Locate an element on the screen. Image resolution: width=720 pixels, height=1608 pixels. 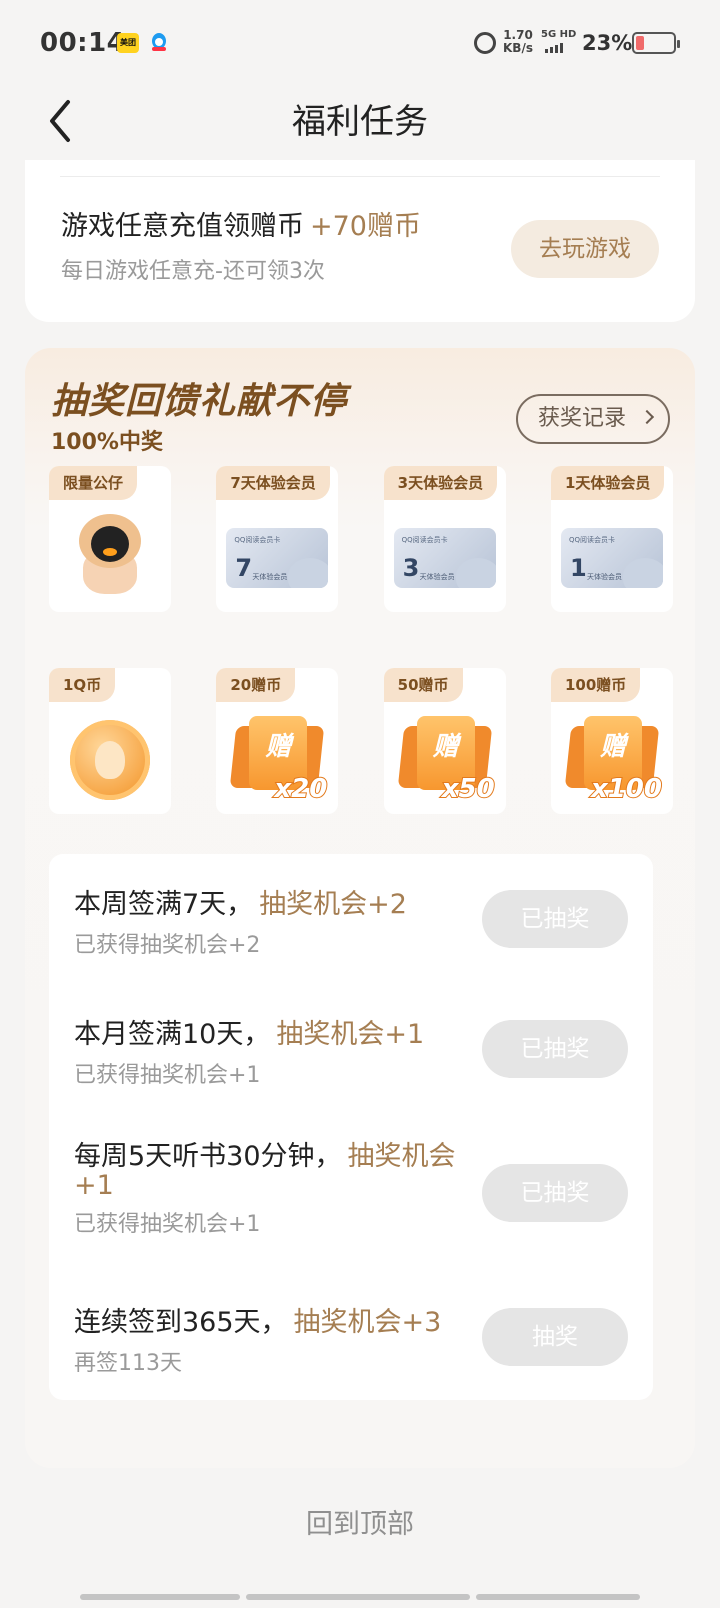
draw-button: 抽奖 is located at coordinates (555, 1337).